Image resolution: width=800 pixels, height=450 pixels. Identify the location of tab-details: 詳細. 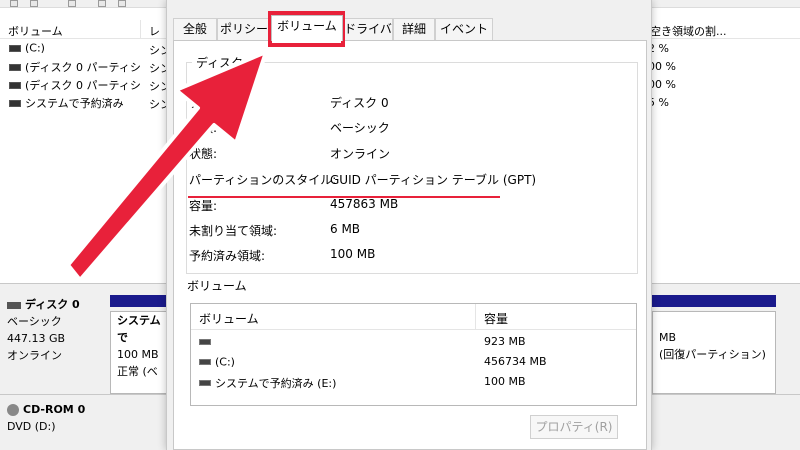
(414, 29).